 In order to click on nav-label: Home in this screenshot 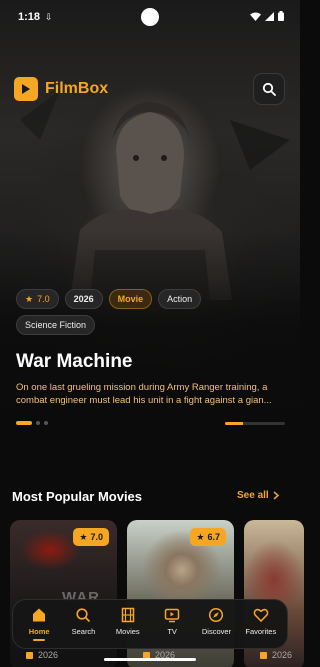, I will do `click(39, 631)`.